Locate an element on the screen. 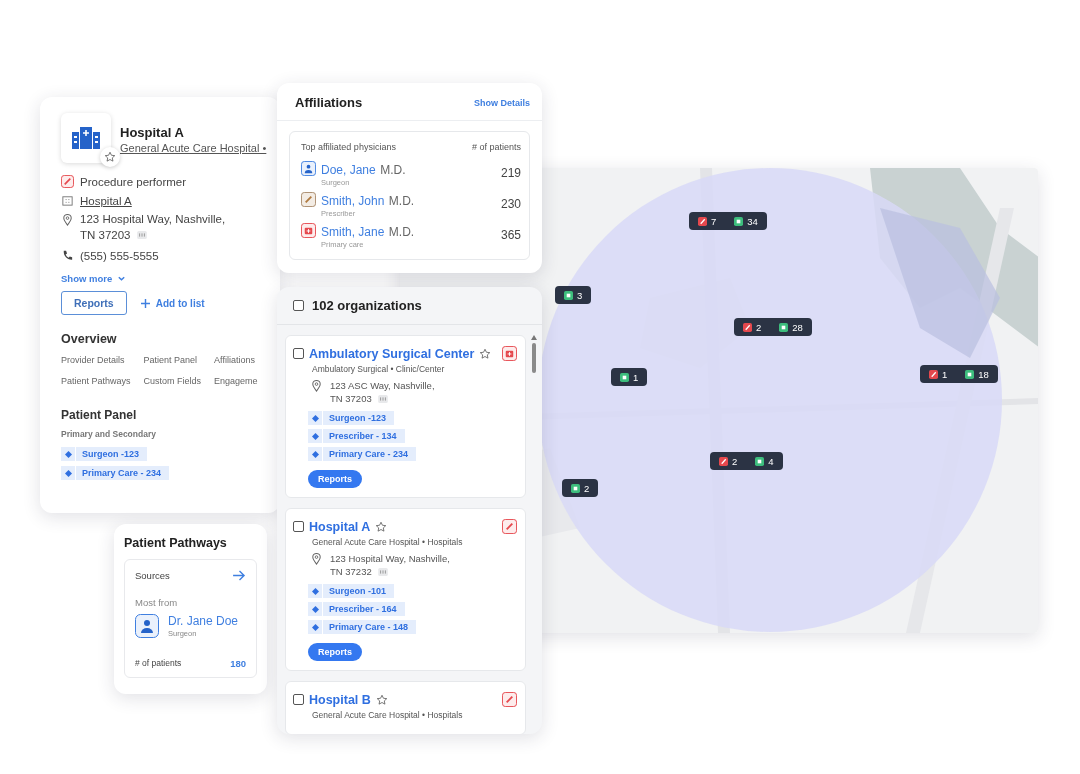  column-header: Top affiliated physicians is located at coordinates (348, 147).